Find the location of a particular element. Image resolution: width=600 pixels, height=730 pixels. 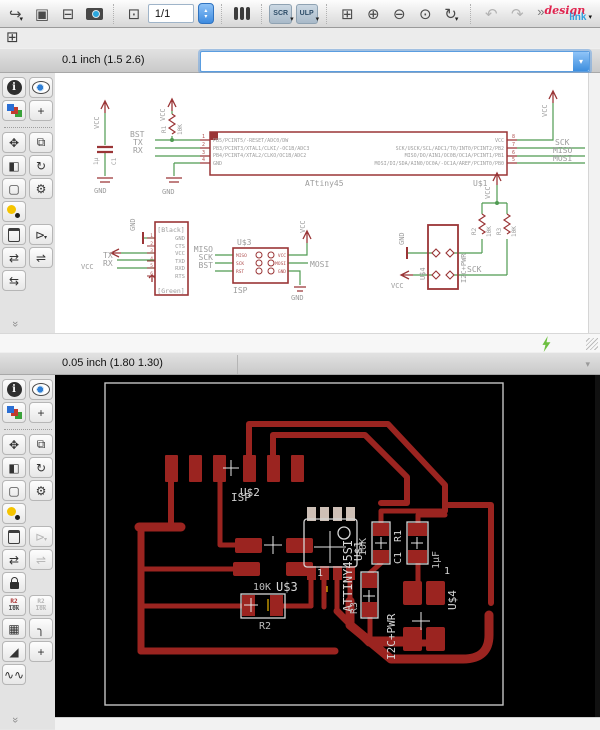

grid-button: ⊞ is located at coordinates (12, 37).